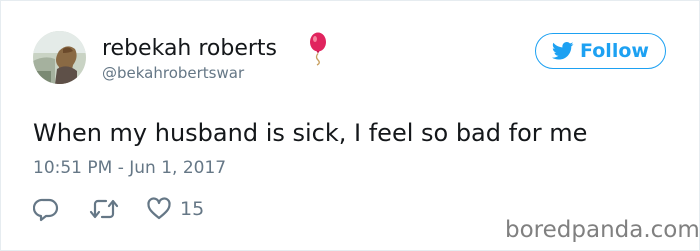  I want to click on reply-icon, so click(46, 210).